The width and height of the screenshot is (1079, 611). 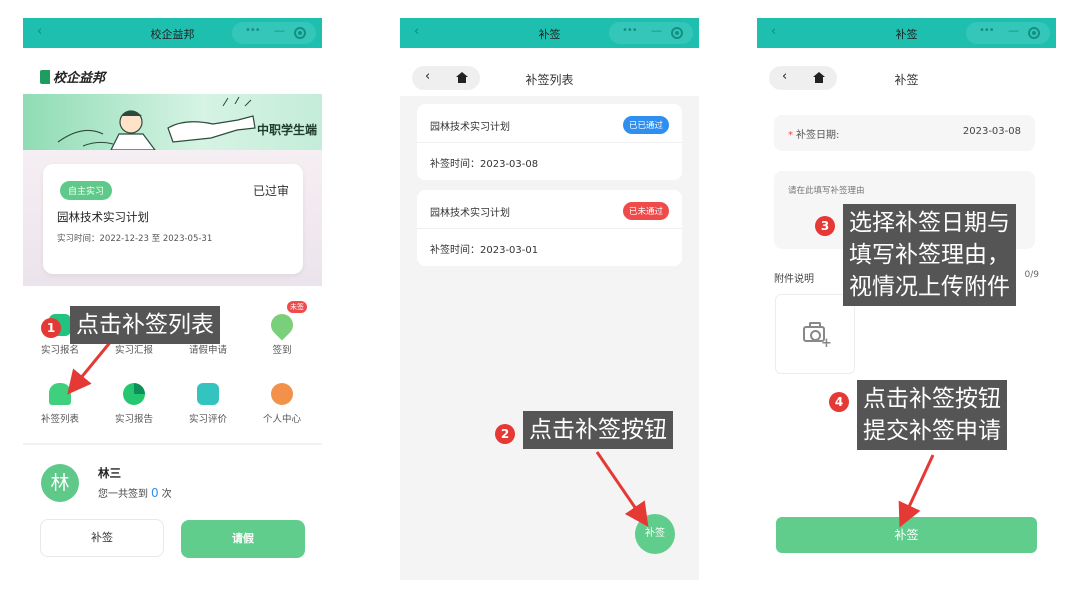 What do you see at coordinates (839, 402) in the screenshot?
I see `step-marker-4: 4` at bounding box center [839, 402].